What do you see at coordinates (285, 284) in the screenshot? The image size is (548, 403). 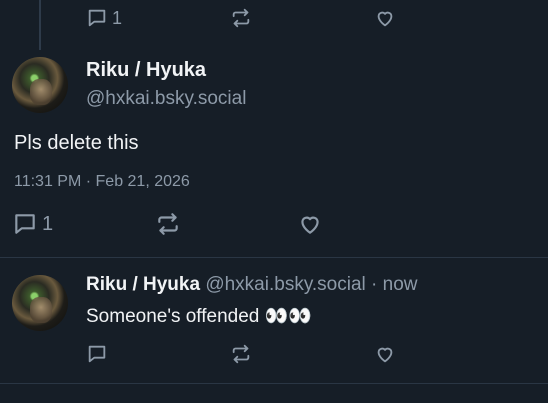 I see `reply-post-author-handle: @hxkai.bsky.social` at bounding box center [285, 284].